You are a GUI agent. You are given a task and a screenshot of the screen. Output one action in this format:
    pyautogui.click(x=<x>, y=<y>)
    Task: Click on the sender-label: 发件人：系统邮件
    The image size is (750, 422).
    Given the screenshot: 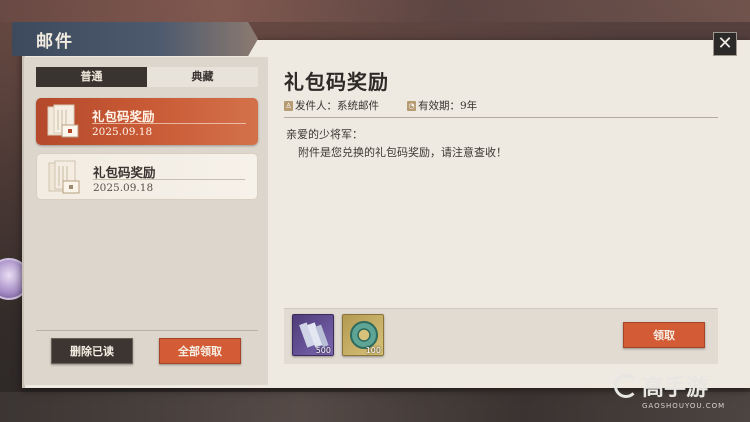 What is the action you would take?
    pyautogui.click(x=337, y=106)
    